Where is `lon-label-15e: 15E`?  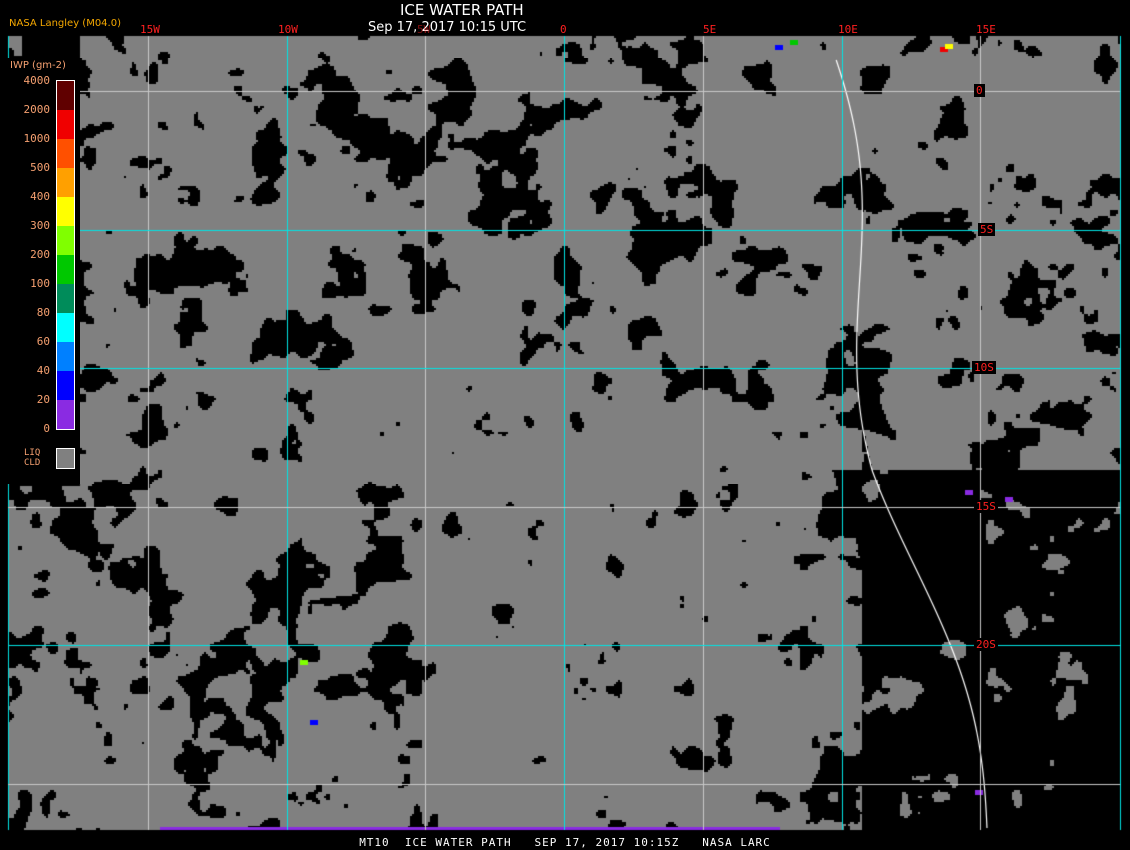
lon-label-15e: 15E is located at coordinates (986, 29).